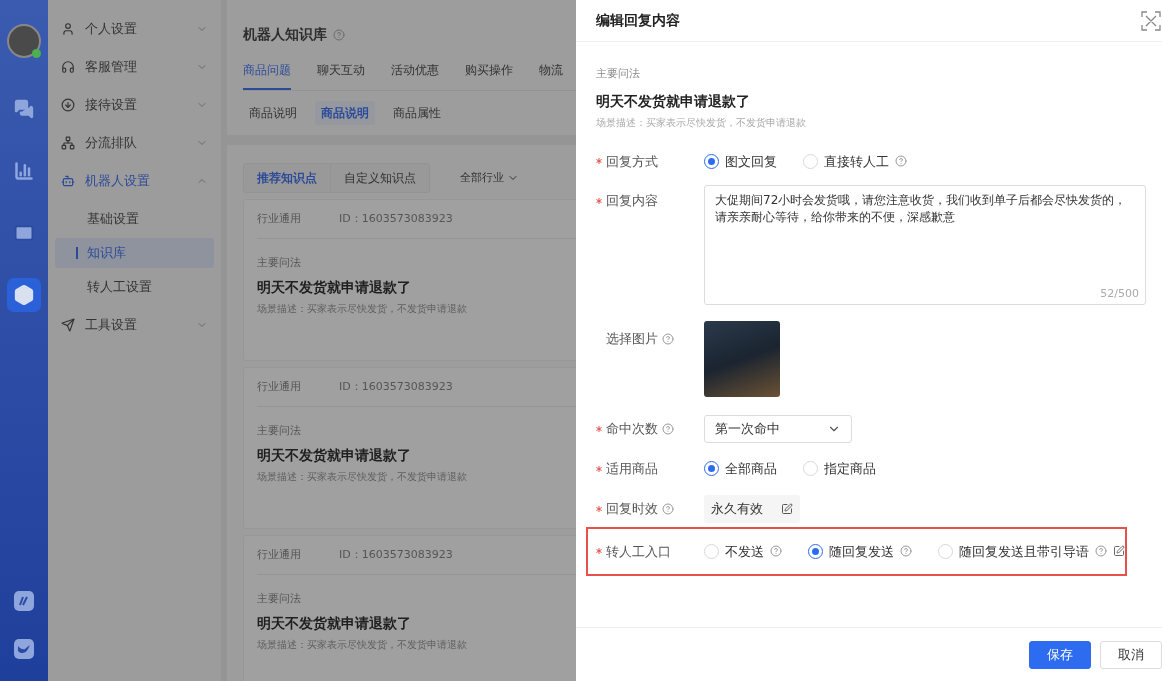 The height and width of the screenshot is (681, 1162). I want to click on segment-tab: 推荐知识点, so click(287, 178).